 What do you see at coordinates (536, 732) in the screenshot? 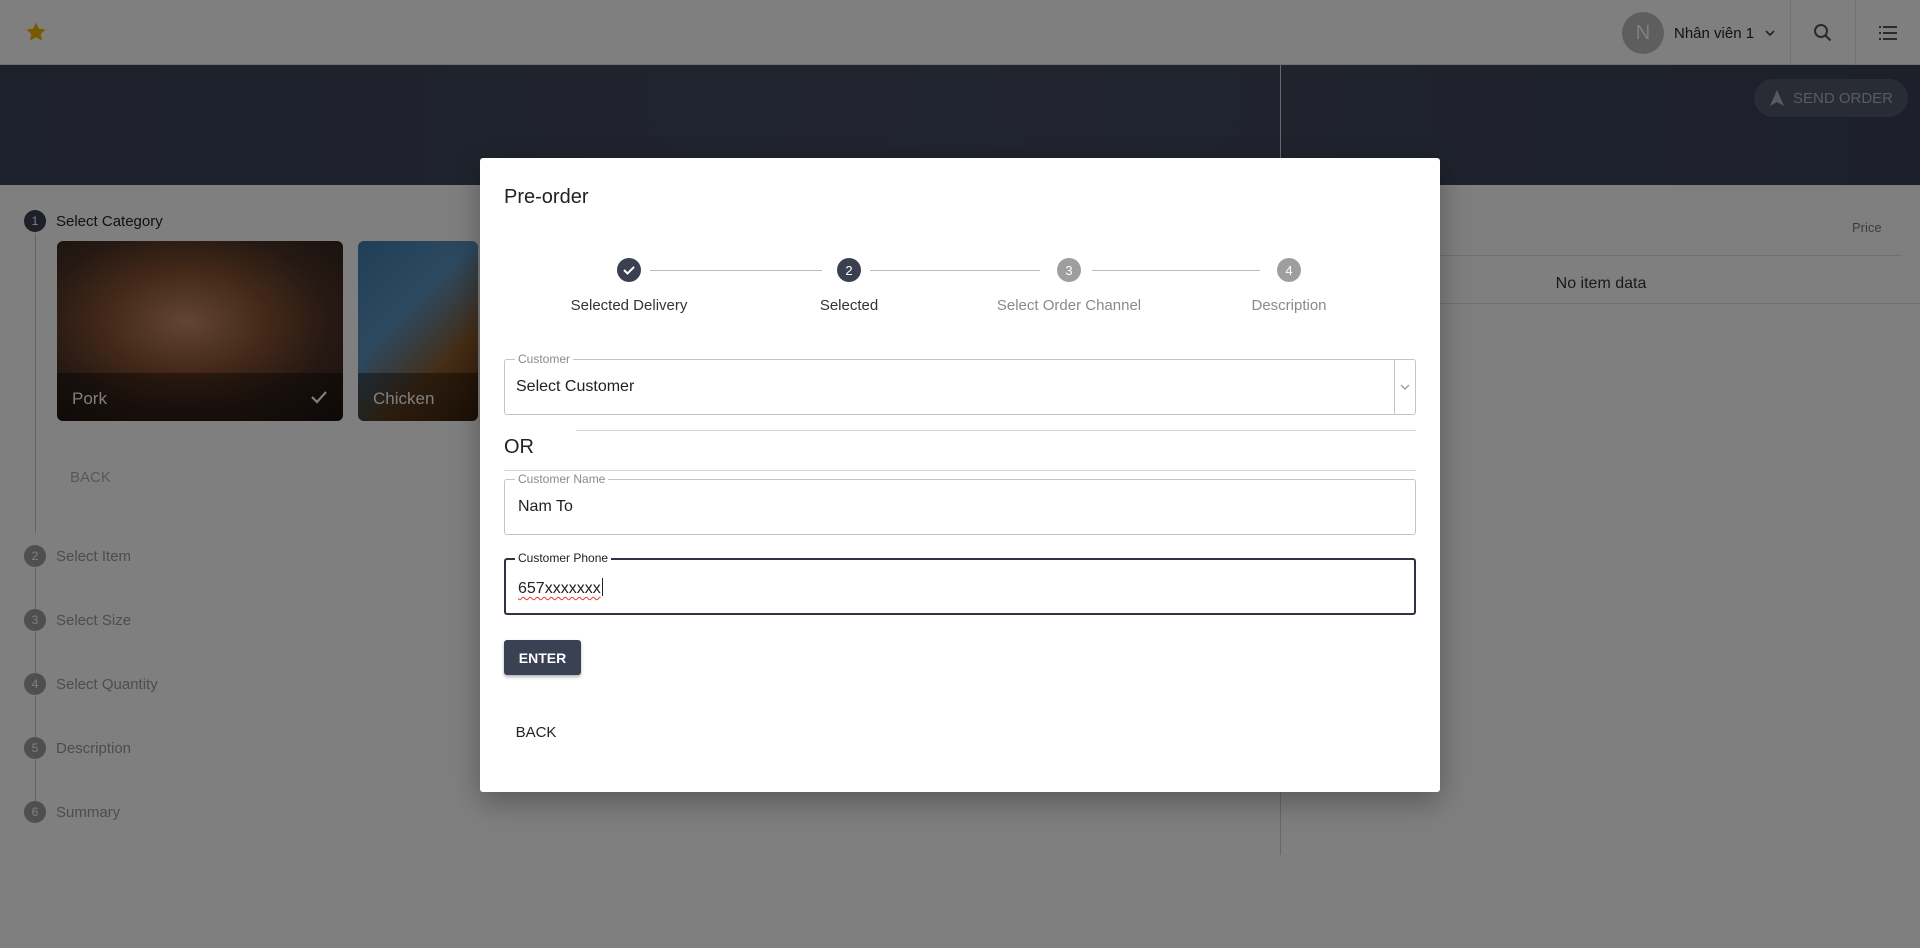
I see `back-button: BACK` at bounding box center [536, 732].